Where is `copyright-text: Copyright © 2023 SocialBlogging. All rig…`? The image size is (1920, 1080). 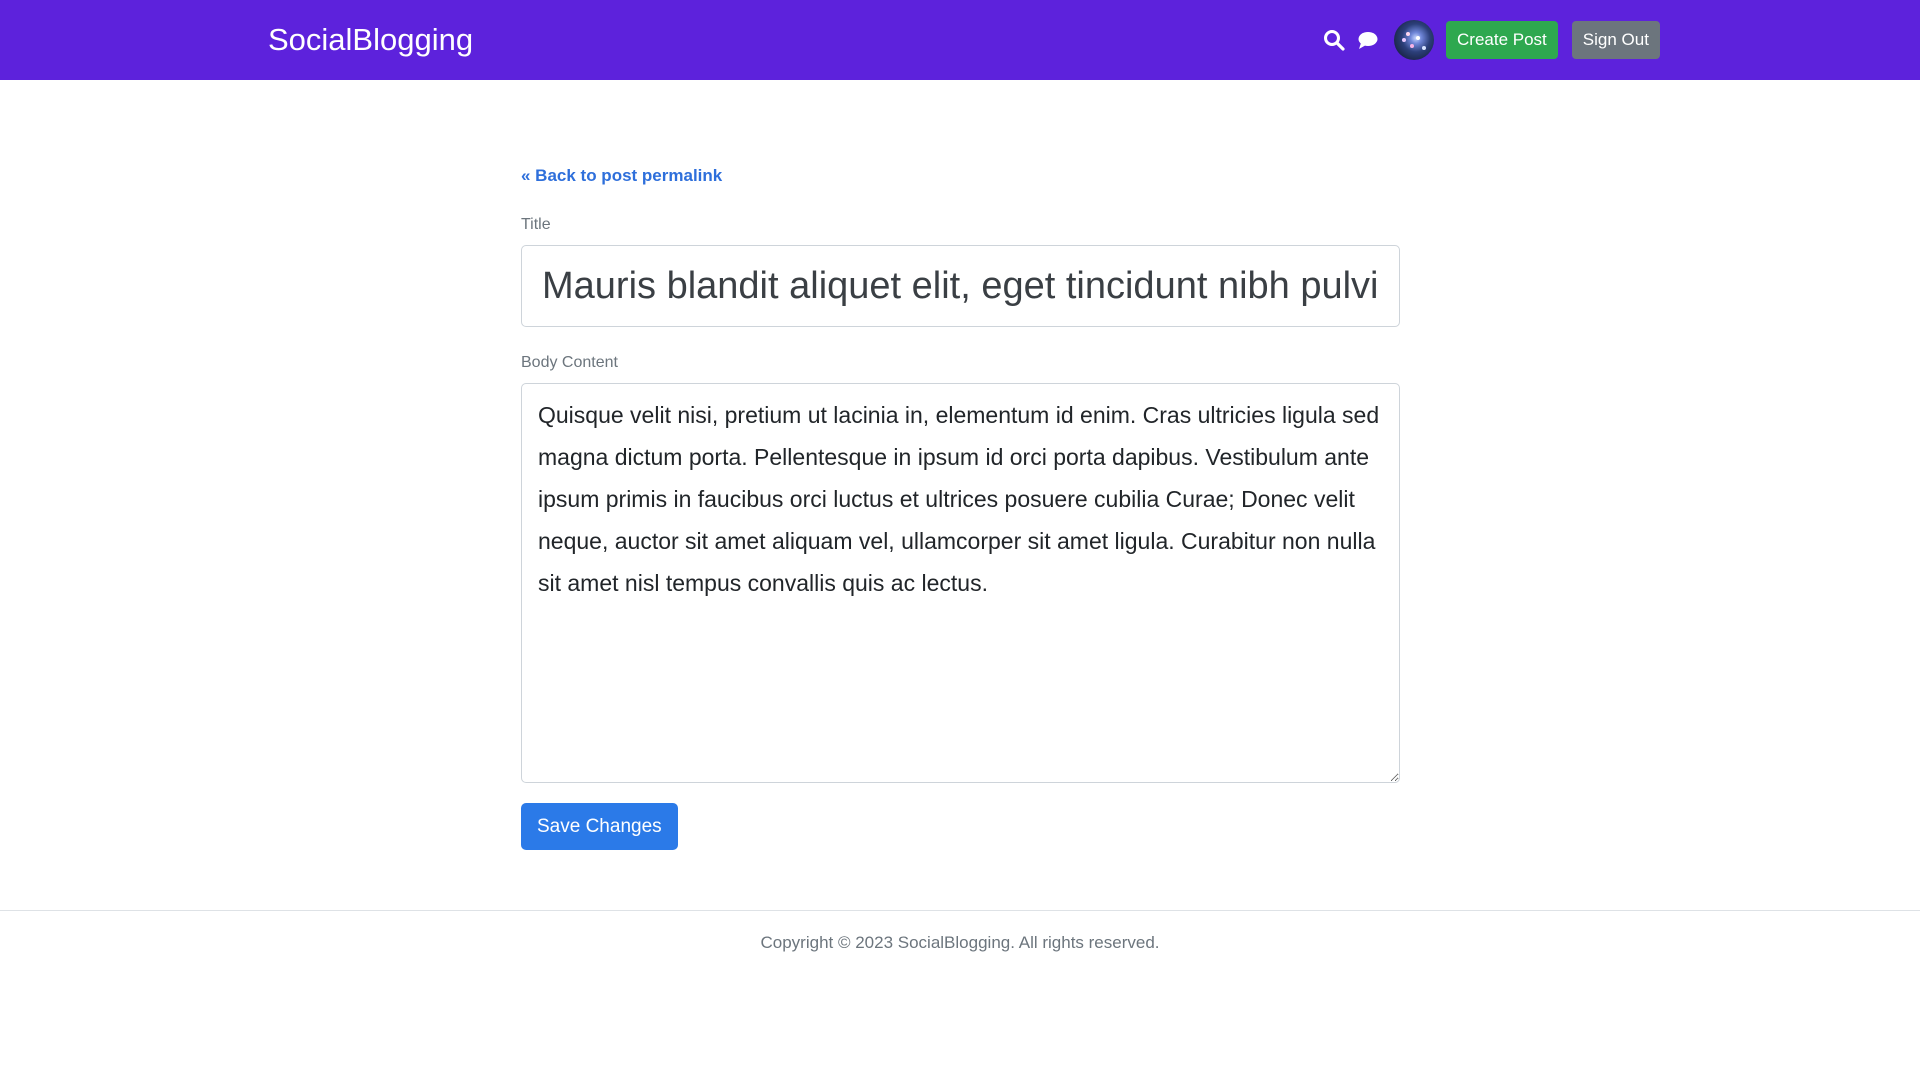 copyright-text: Copyright © 2023 SocialBlogging. All rig… is located at coordinates (960, 942).